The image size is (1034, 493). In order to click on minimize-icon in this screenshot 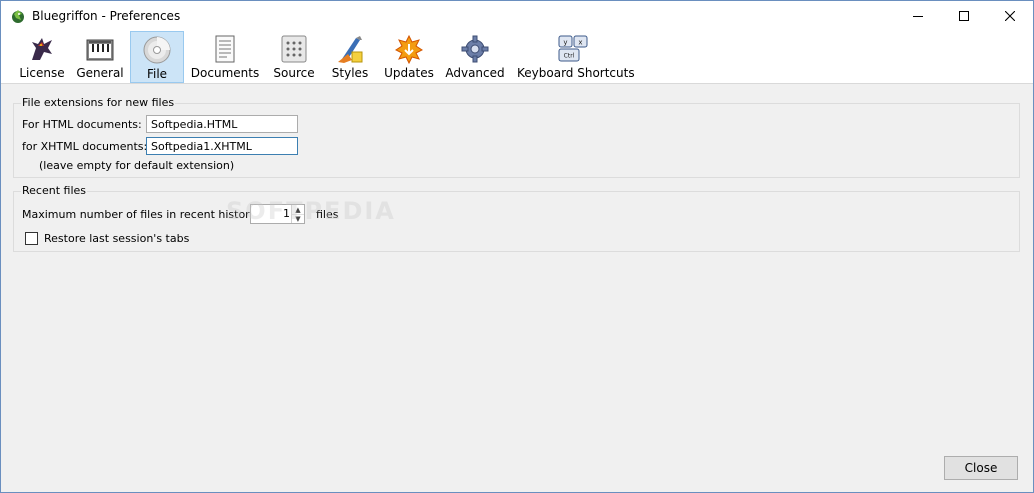, I will do `click(918, 16)`.